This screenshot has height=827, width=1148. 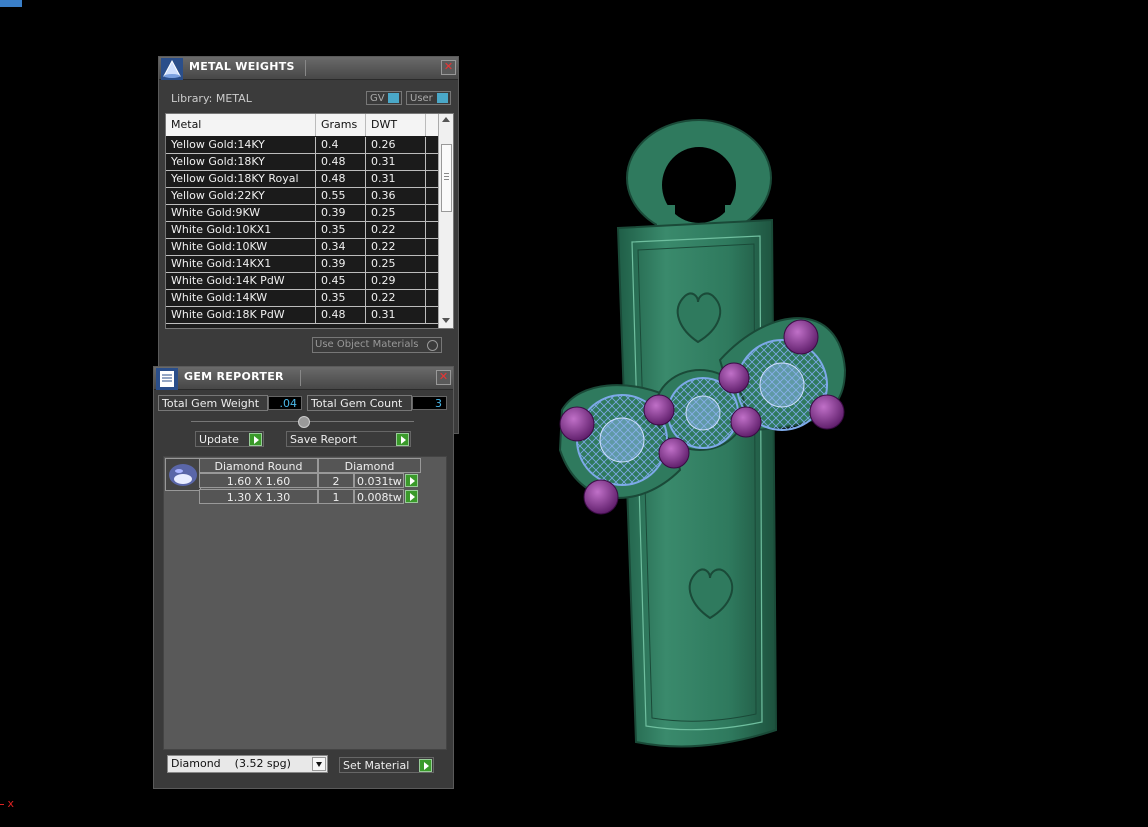 I want to click on gem-material-header: Diamond, so click(x=369, y=465).